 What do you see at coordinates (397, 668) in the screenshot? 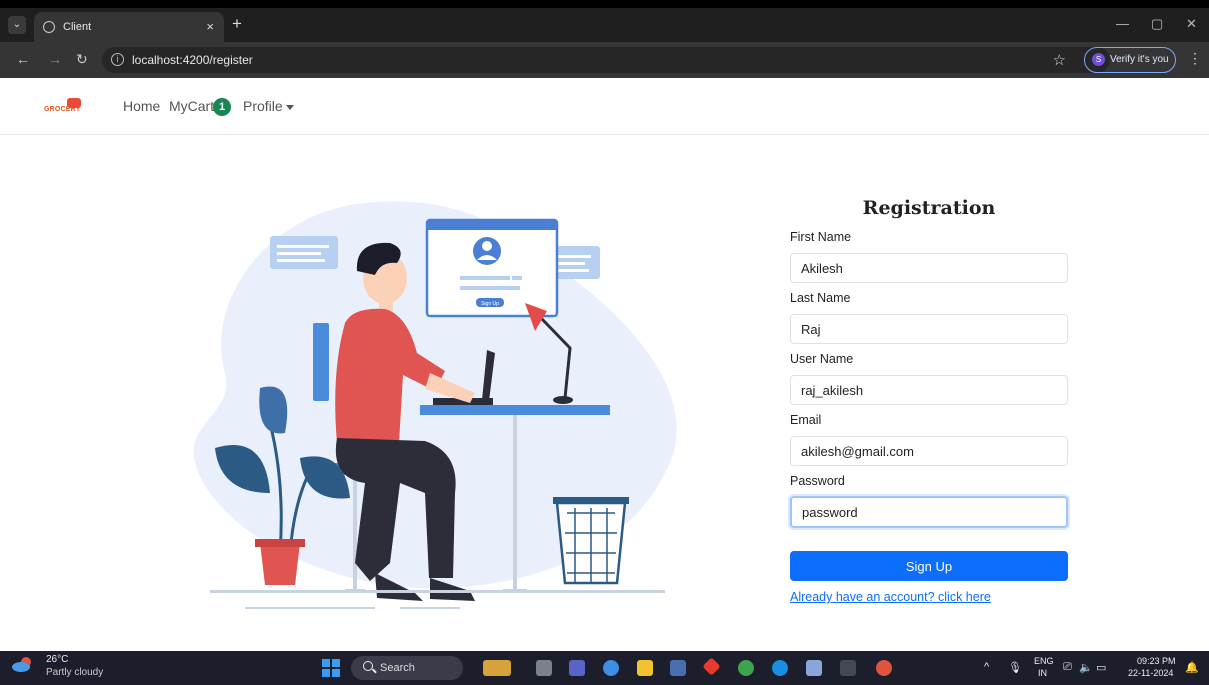
I see `taskbar-search-label: Search` at bounding box center [397, 668].